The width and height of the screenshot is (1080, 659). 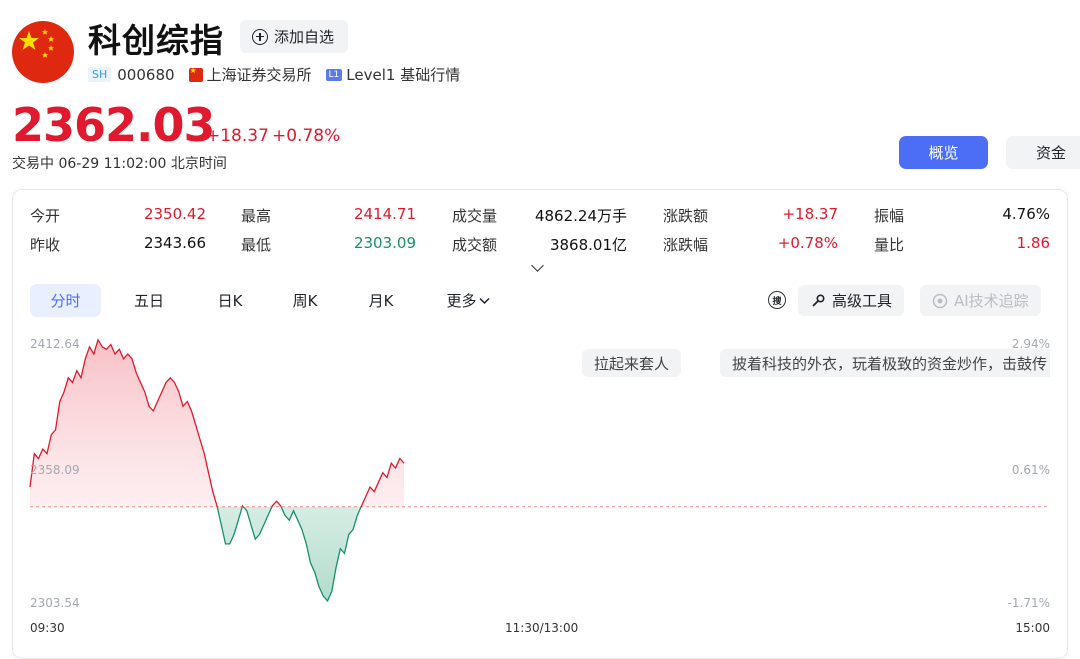 What do you see at coordinates (217, 423) in the screenshot?
I see `price-area-up` at bounding box center [217, 423].